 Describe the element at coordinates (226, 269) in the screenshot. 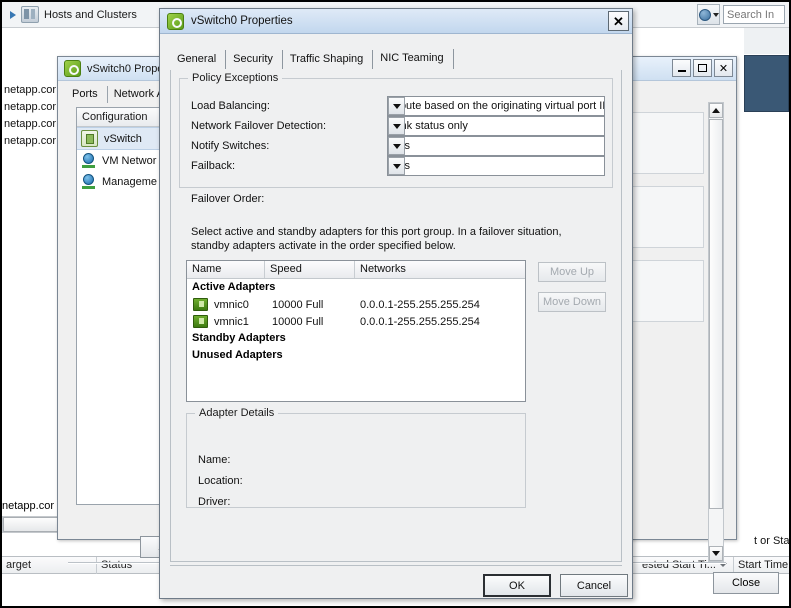

I see `column-header-name: Name` at that location.